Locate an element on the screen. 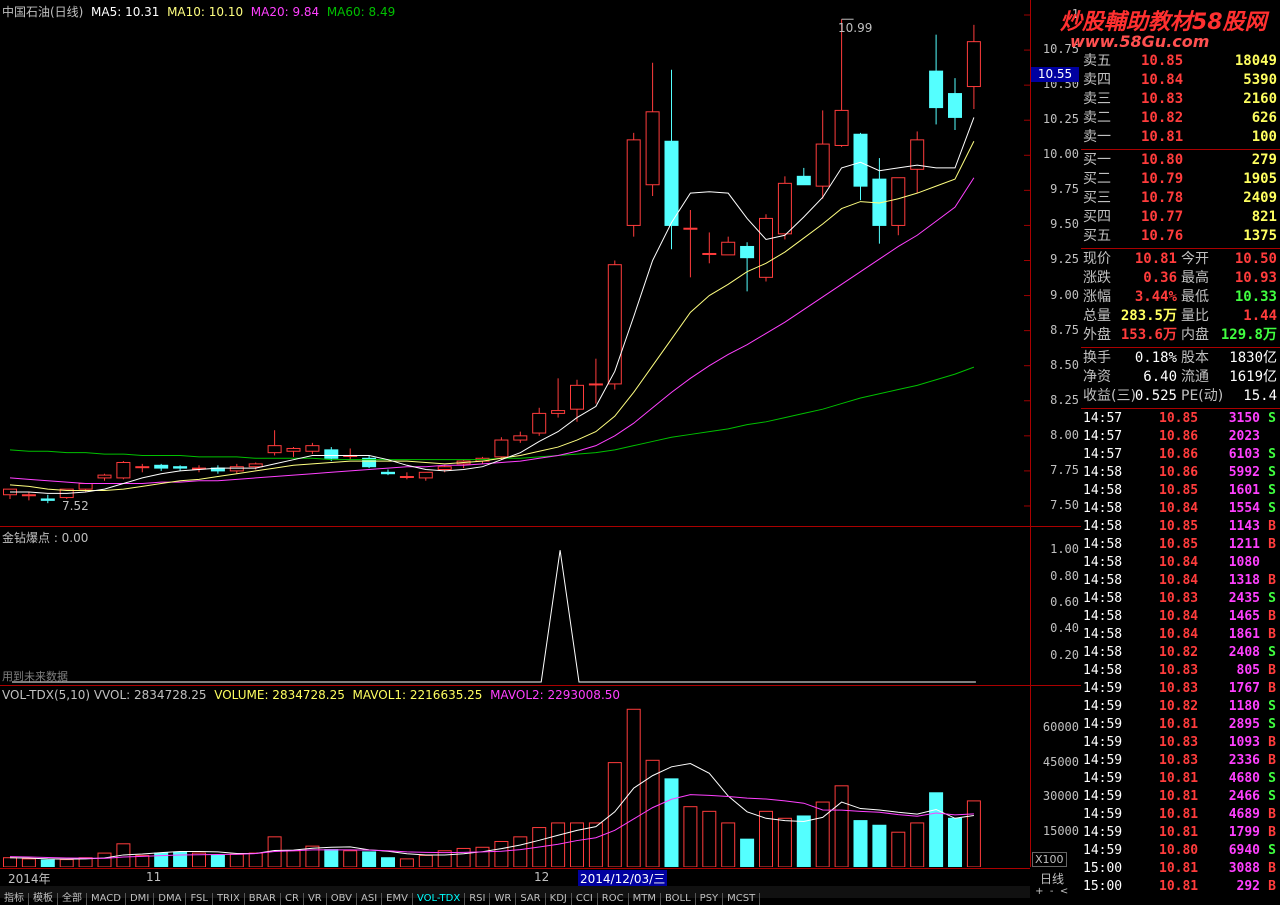  trade-tick-row: 14:59 10.83 1767 B is located at coordinates (1180, 689).